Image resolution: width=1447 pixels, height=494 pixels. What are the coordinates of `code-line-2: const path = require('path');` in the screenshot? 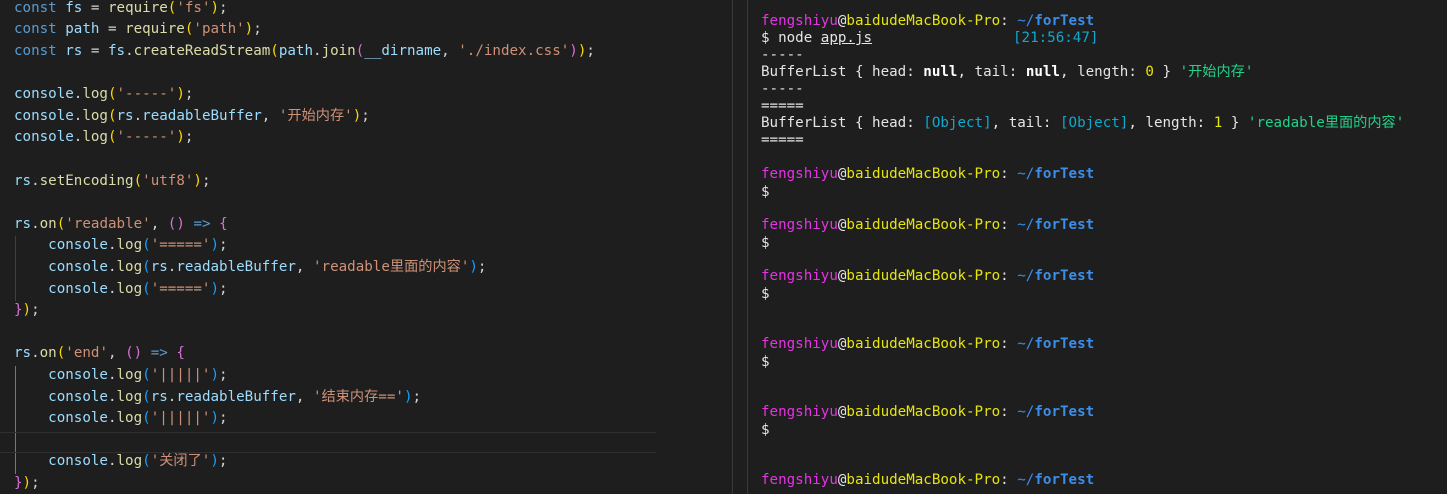 It's located at (138, 29).